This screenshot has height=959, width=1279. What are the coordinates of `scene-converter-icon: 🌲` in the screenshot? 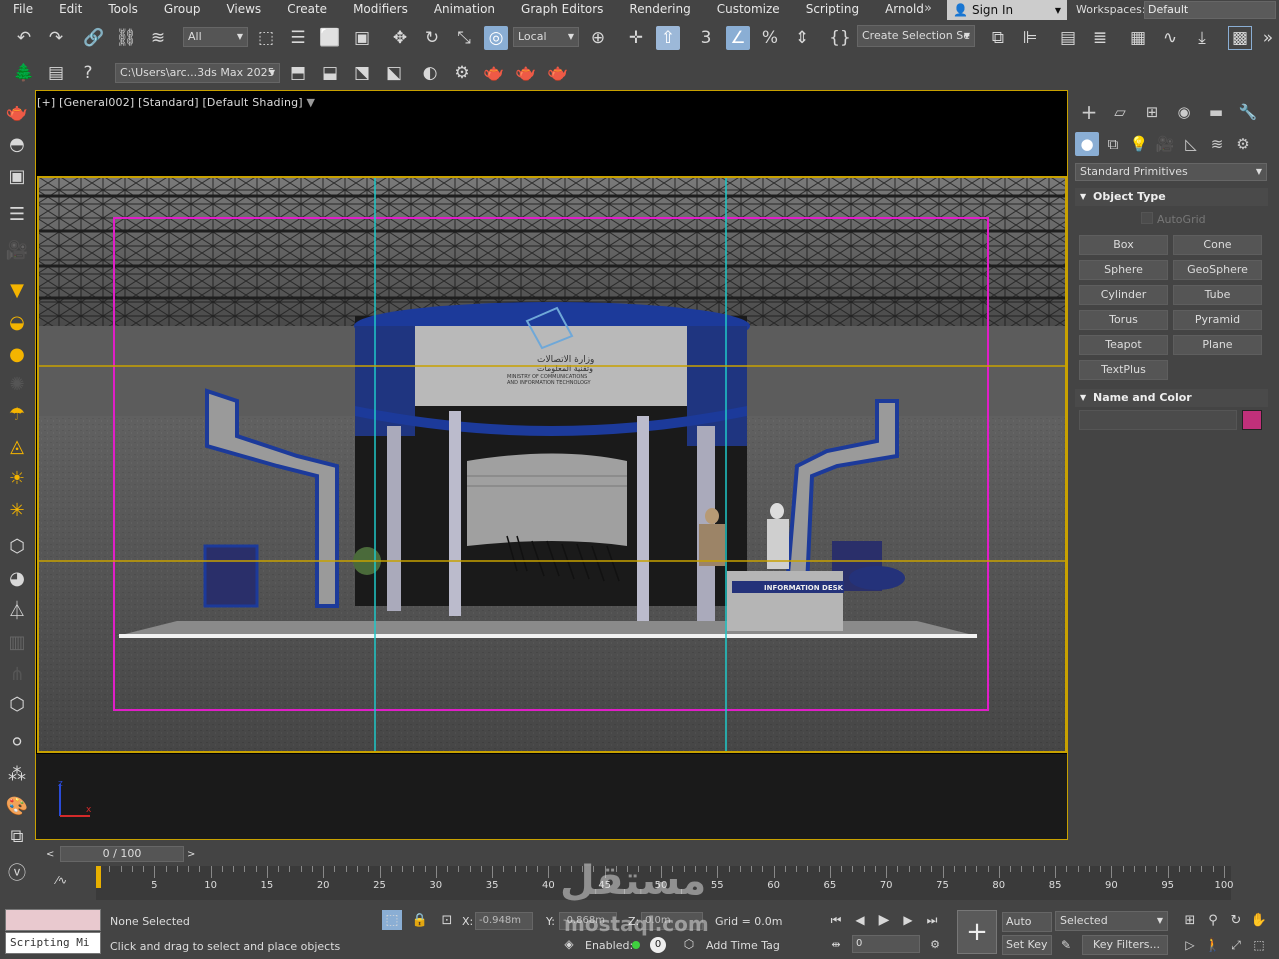 It's located at (24, 73).